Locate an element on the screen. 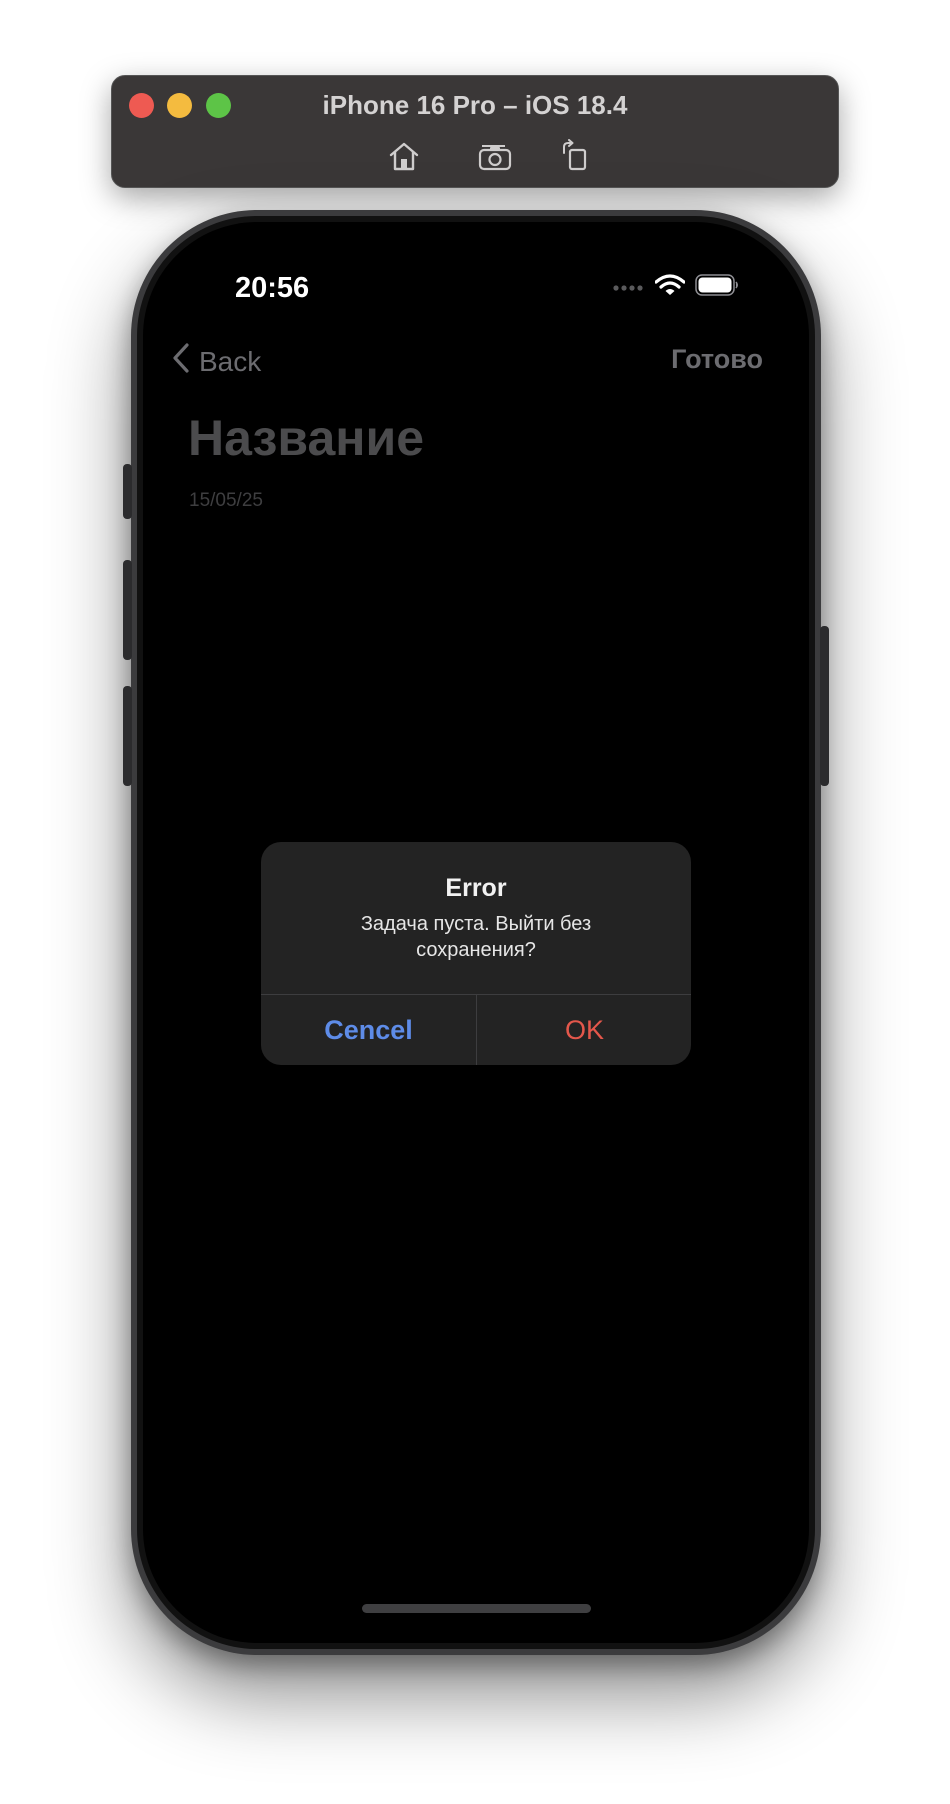 The image size is (950, 1804). status-icons is located at coordinates (676, 287).